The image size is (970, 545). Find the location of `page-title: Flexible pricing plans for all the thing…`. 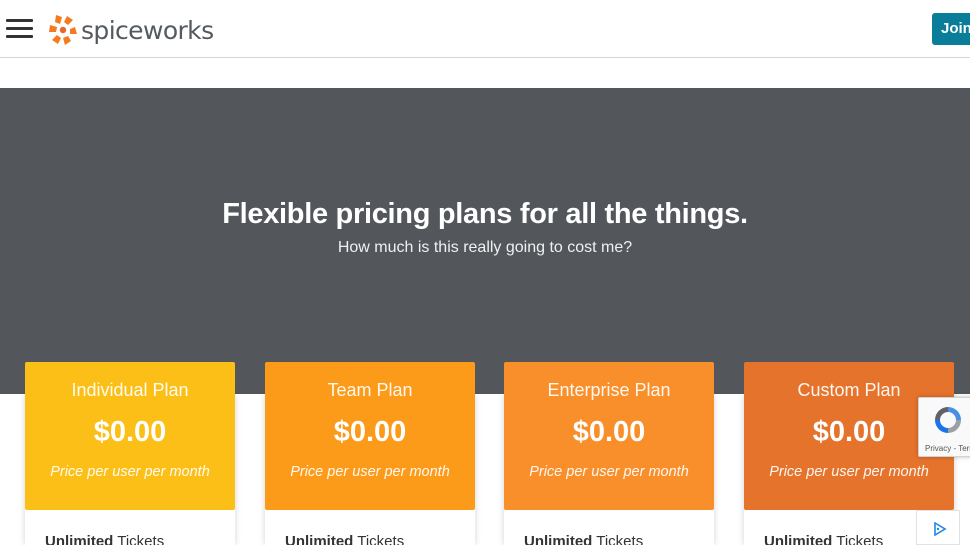

page-title: Flexible pricing plans for all the thing… is located at coordinates (485, 214).